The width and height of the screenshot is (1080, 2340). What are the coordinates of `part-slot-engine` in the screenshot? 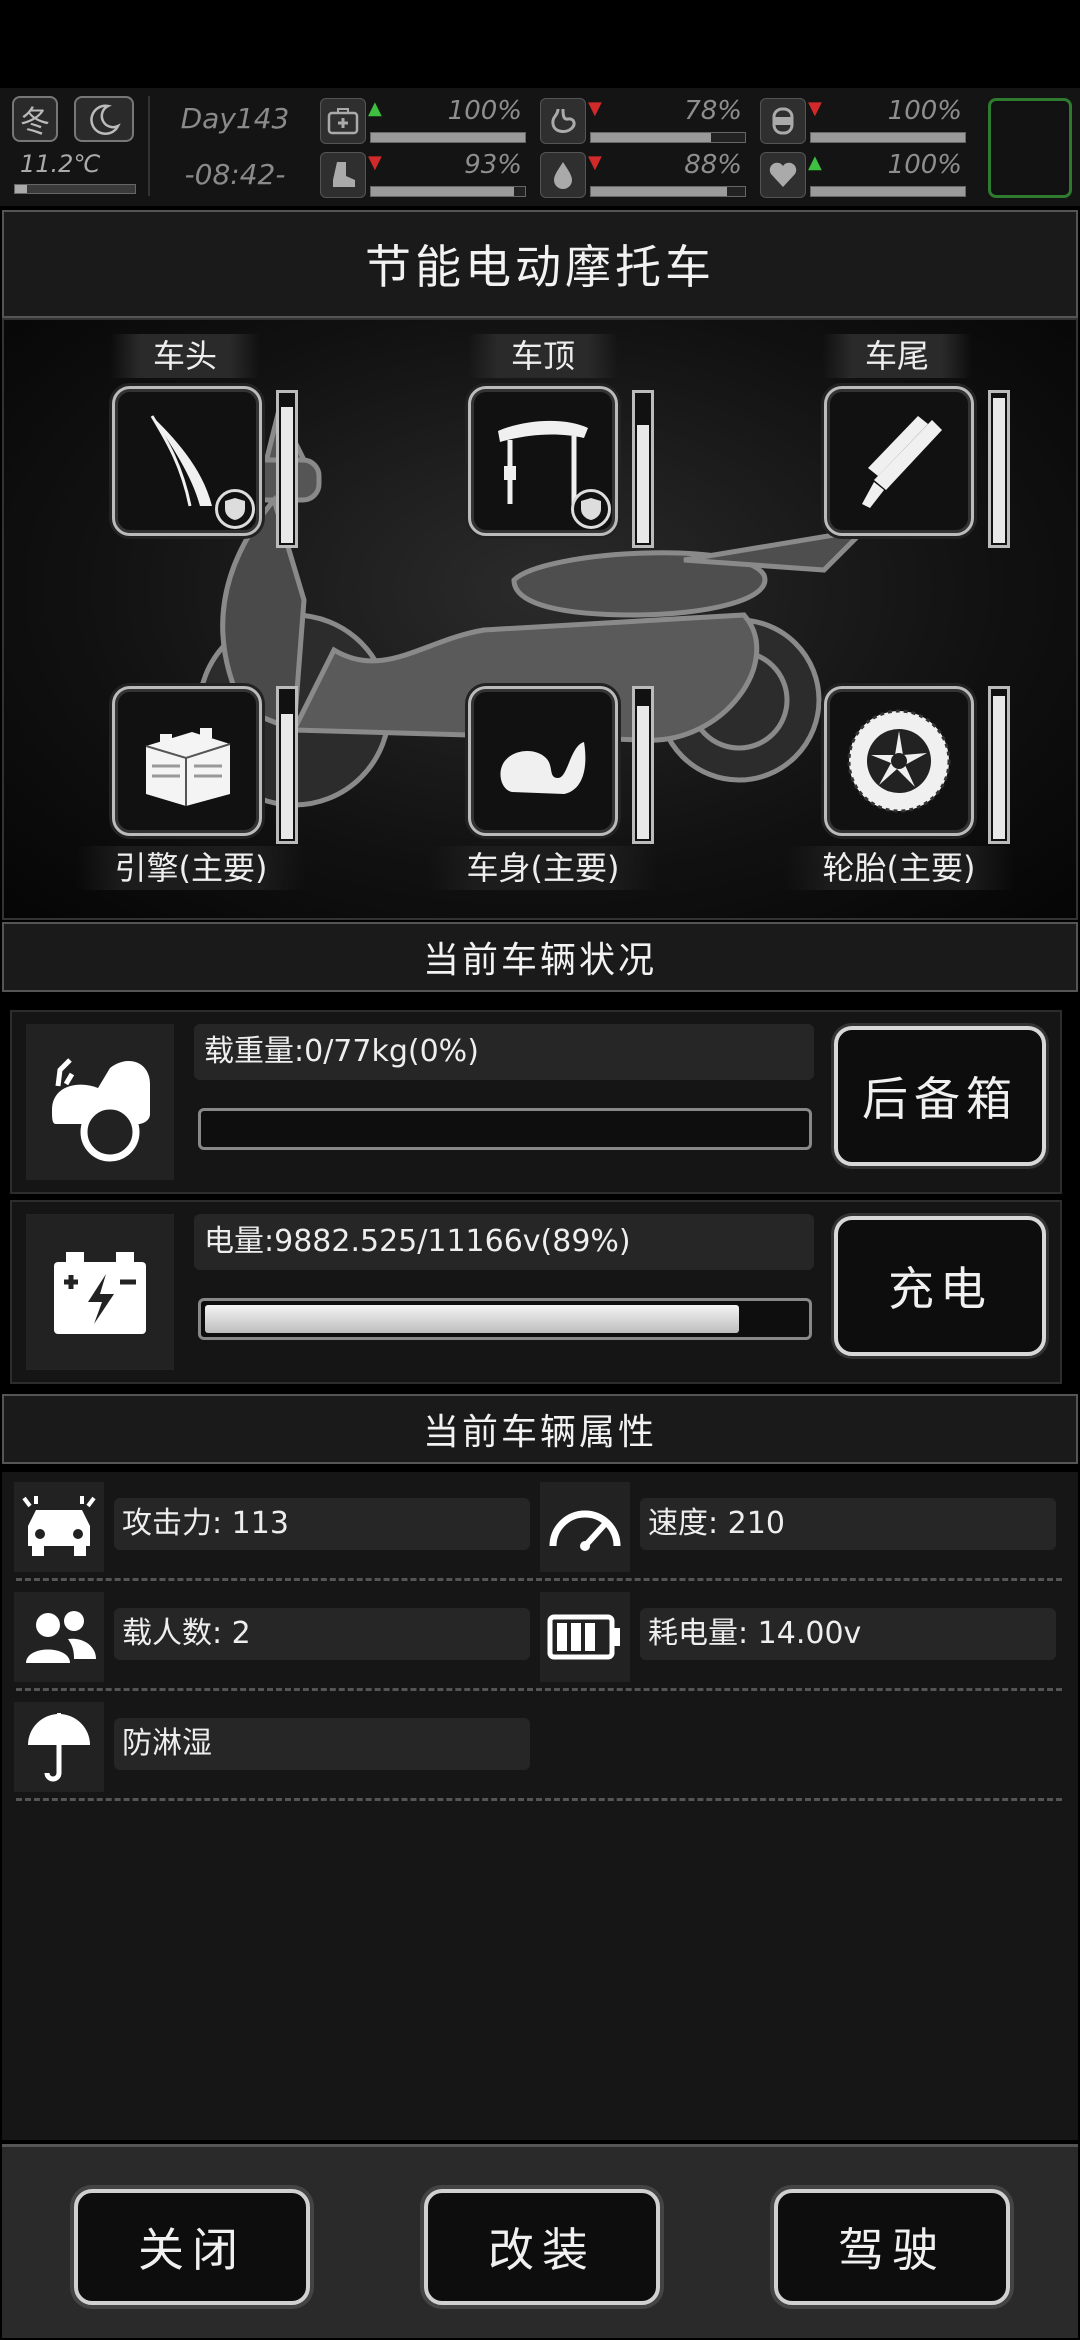 It's located at (187, 761).